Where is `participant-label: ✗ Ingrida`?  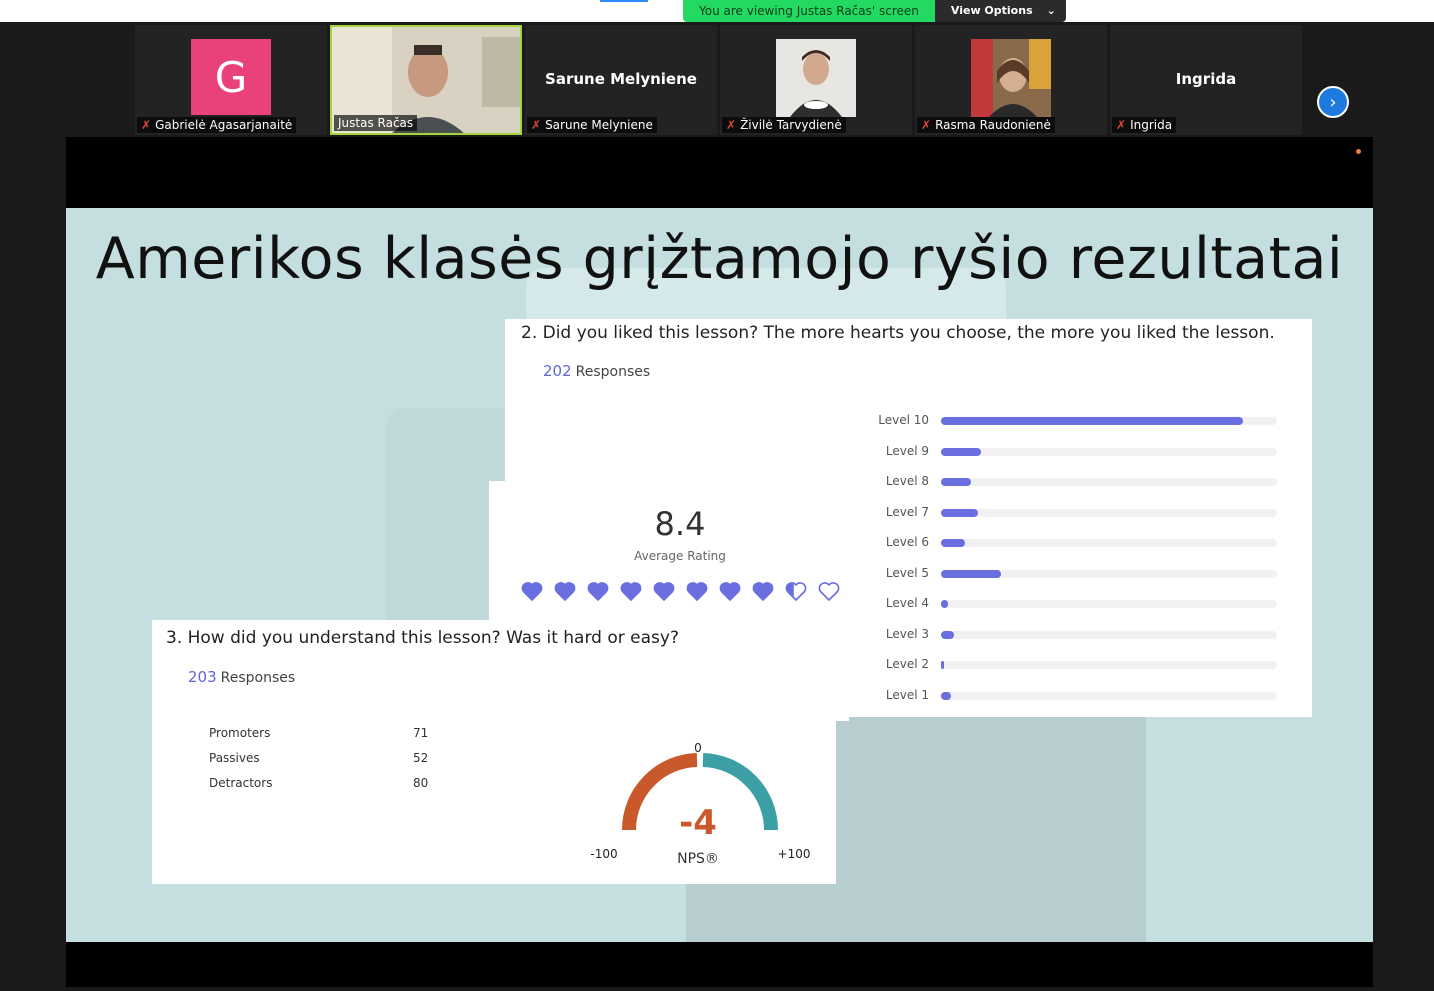 participant-label: ✗ Ingrida is located at coordinates (1144, 125).